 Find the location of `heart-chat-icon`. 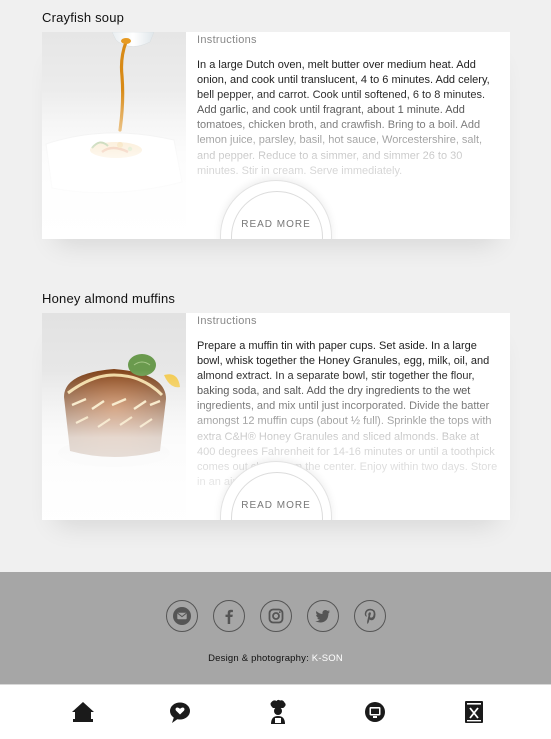

heart-chat-icon is located at coordinates (180, 712).